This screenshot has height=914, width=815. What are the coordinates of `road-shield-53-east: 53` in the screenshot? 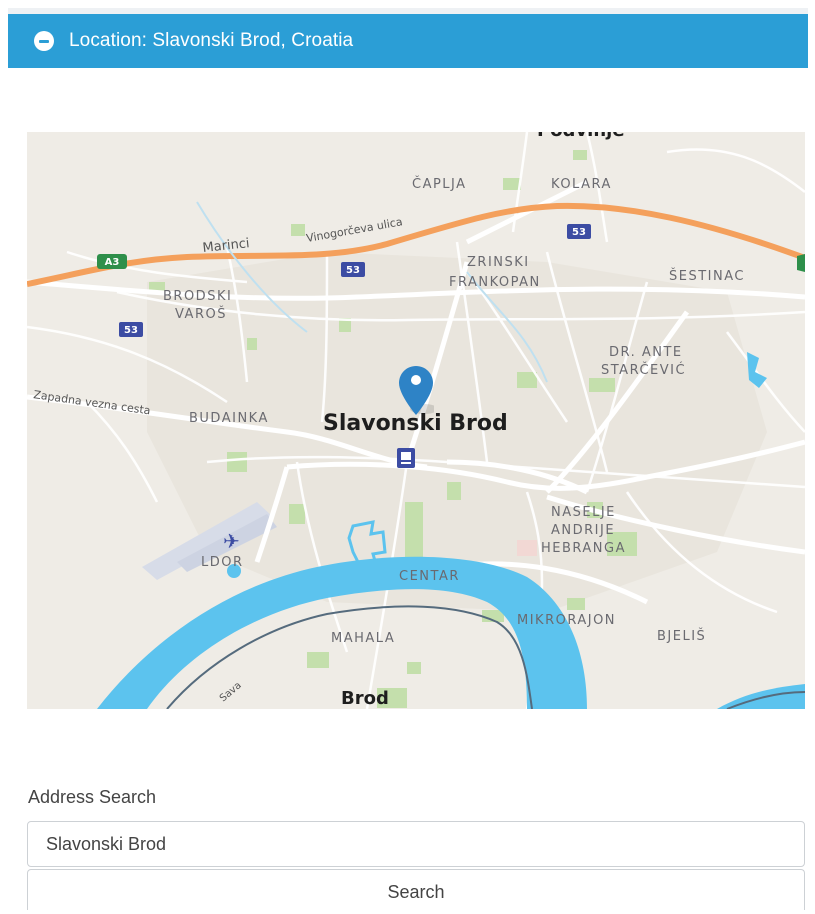 It's located at (579, 231).